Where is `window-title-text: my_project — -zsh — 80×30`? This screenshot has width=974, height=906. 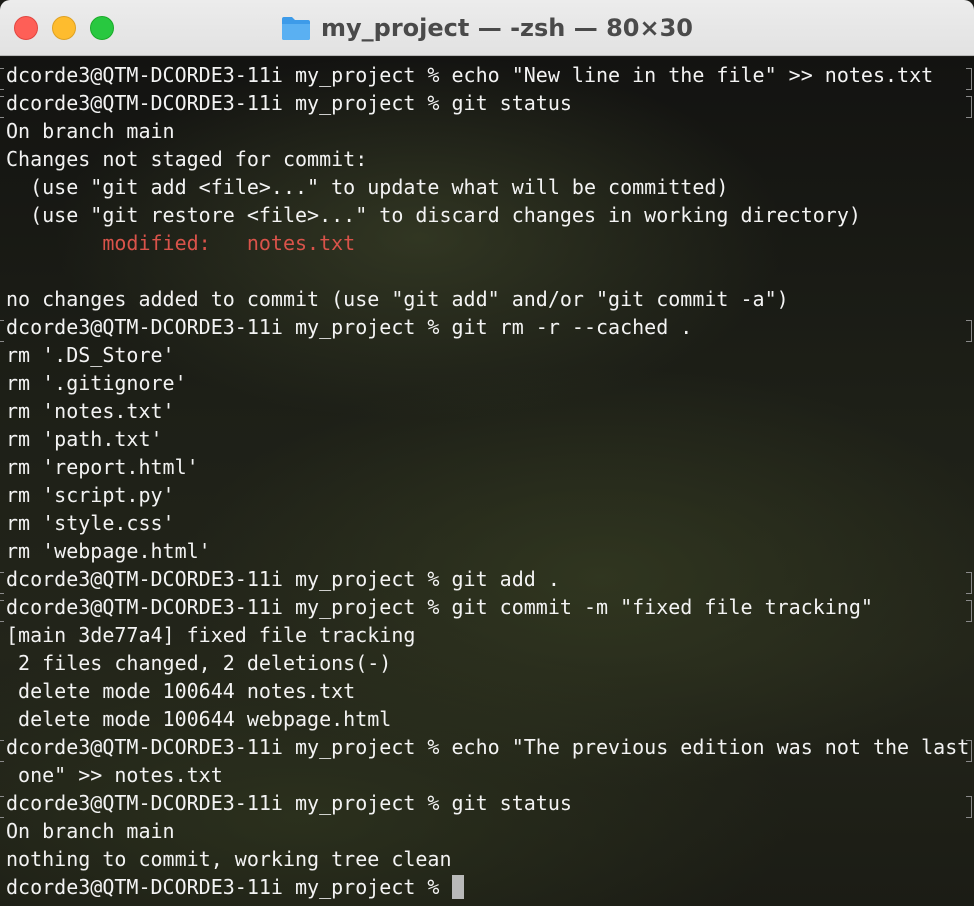
window-title-text: my_project — -zsh — 80×30 is located at coordinates (507, 28).